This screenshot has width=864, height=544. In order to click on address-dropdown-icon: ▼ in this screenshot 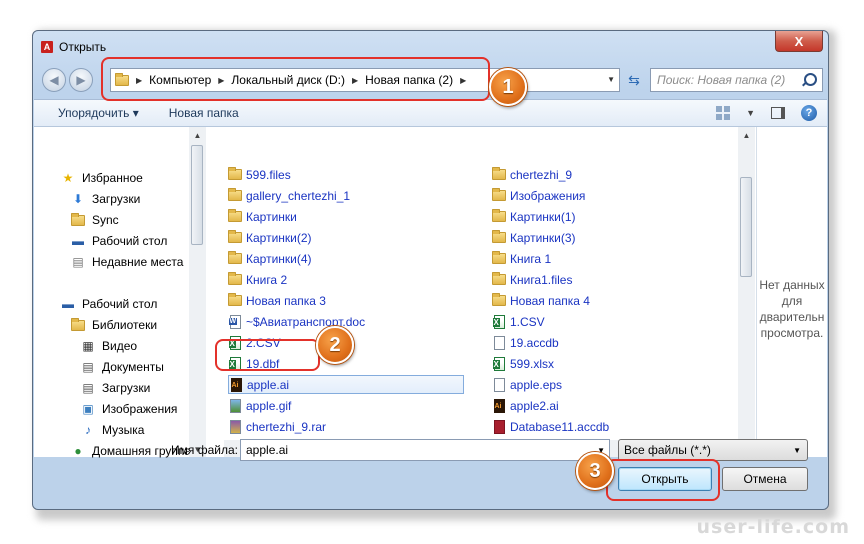, I will do `click(611, 79)`.